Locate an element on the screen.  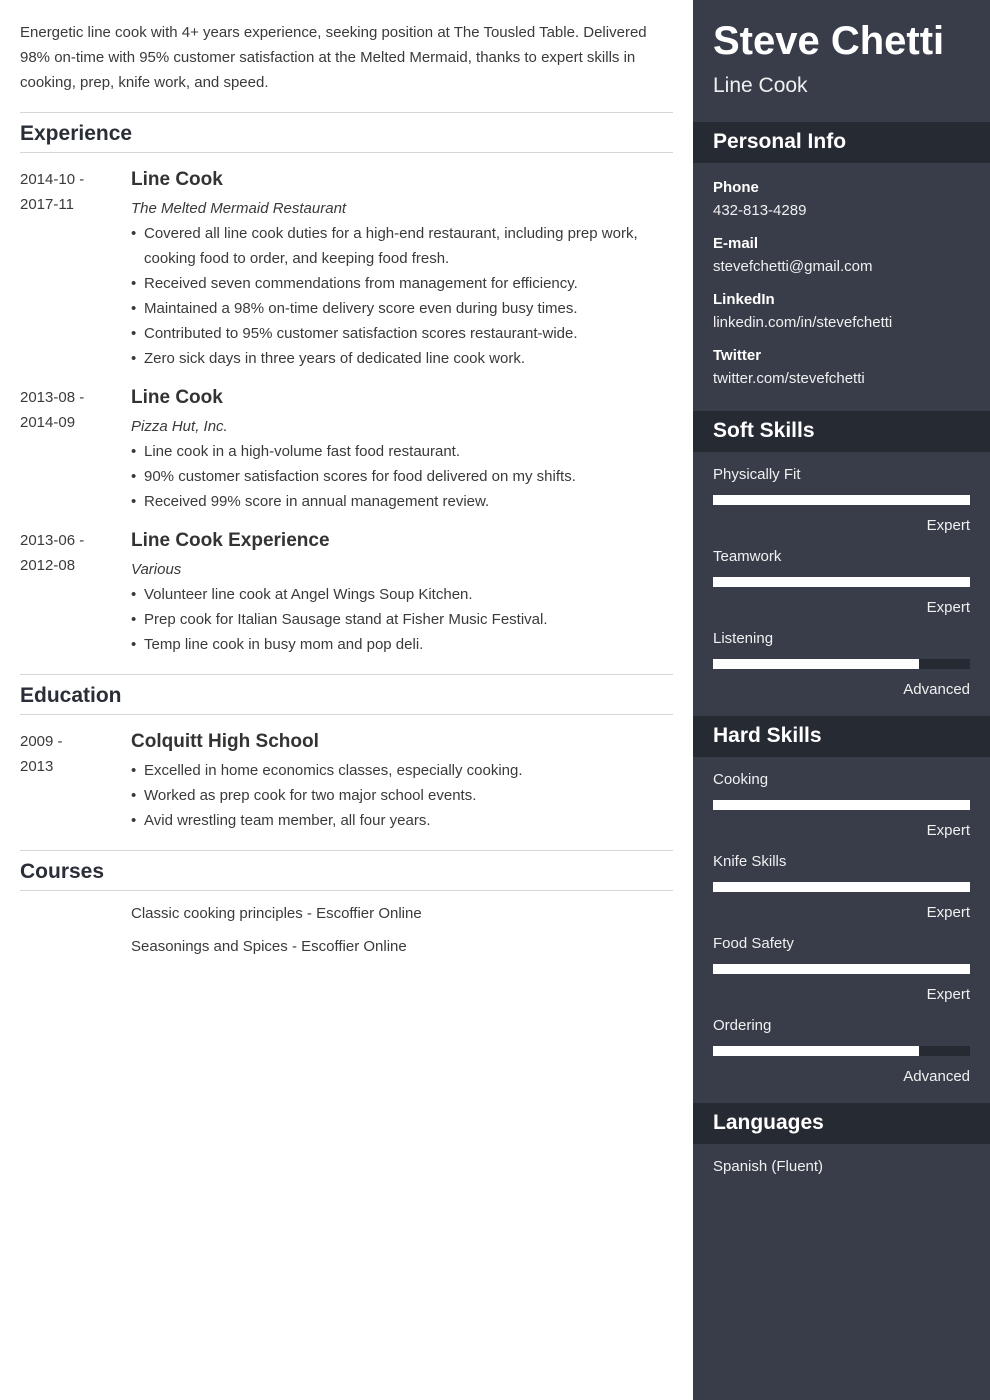
skill-item: Teamwork Expert is located at coordinates (841, 582).